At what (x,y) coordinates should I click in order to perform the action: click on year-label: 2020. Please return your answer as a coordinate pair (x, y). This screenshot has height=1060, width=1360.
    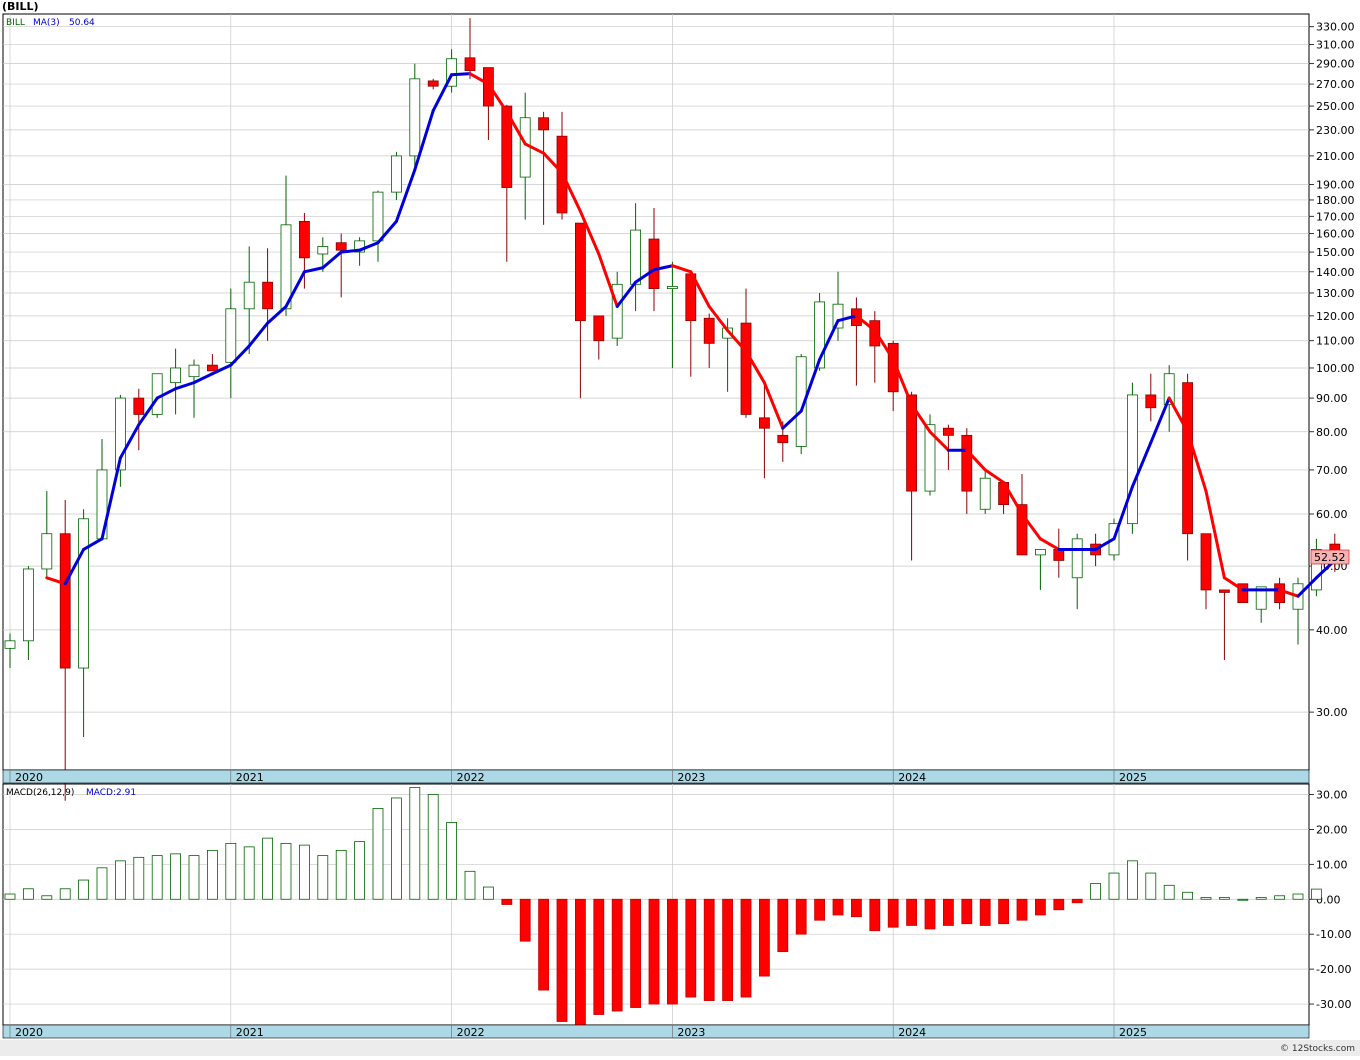
    Looking at the image, I should click on (29, 777).